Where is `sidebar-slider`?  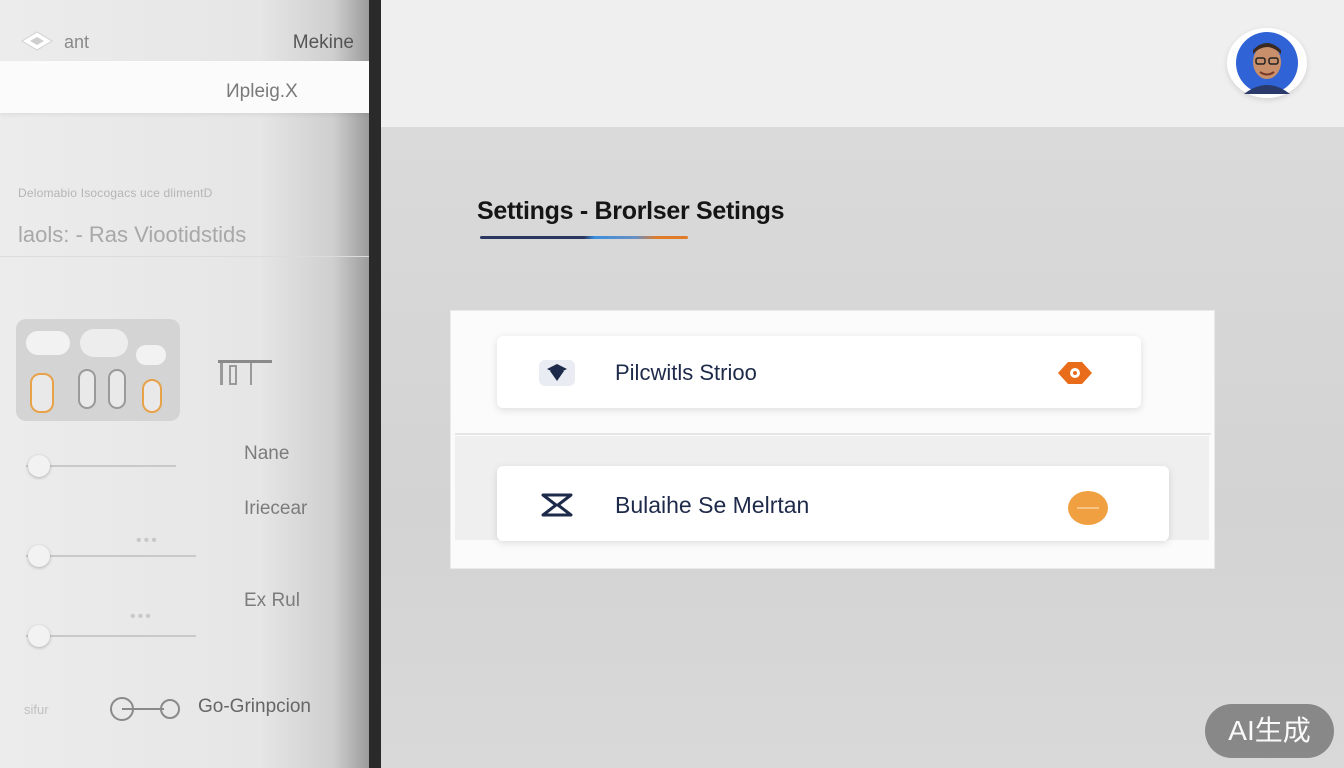
sidebar-slider is located at coordinates (116, 466).